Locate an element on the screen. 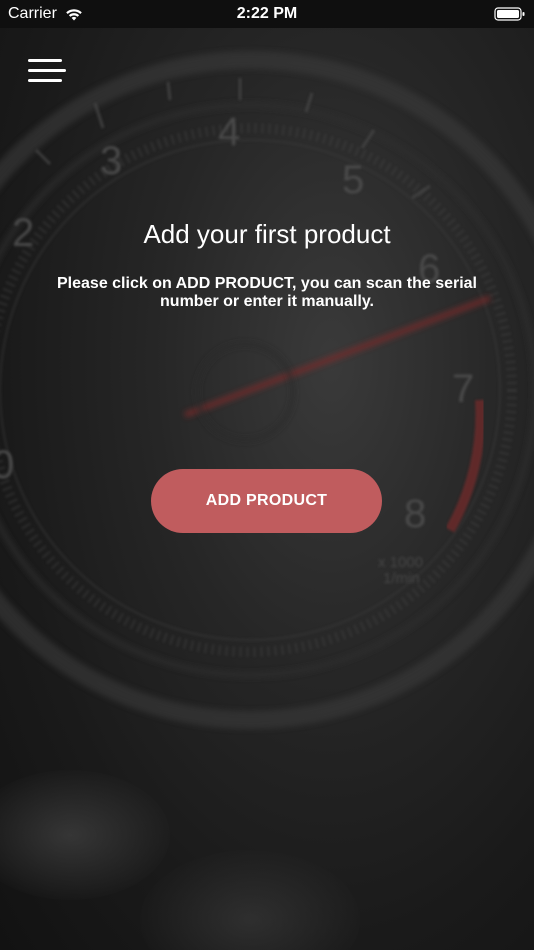 This screenshot has height=950, width=534. status-bar: Carrier 2:22 PM is located at coordinates (267, 14).